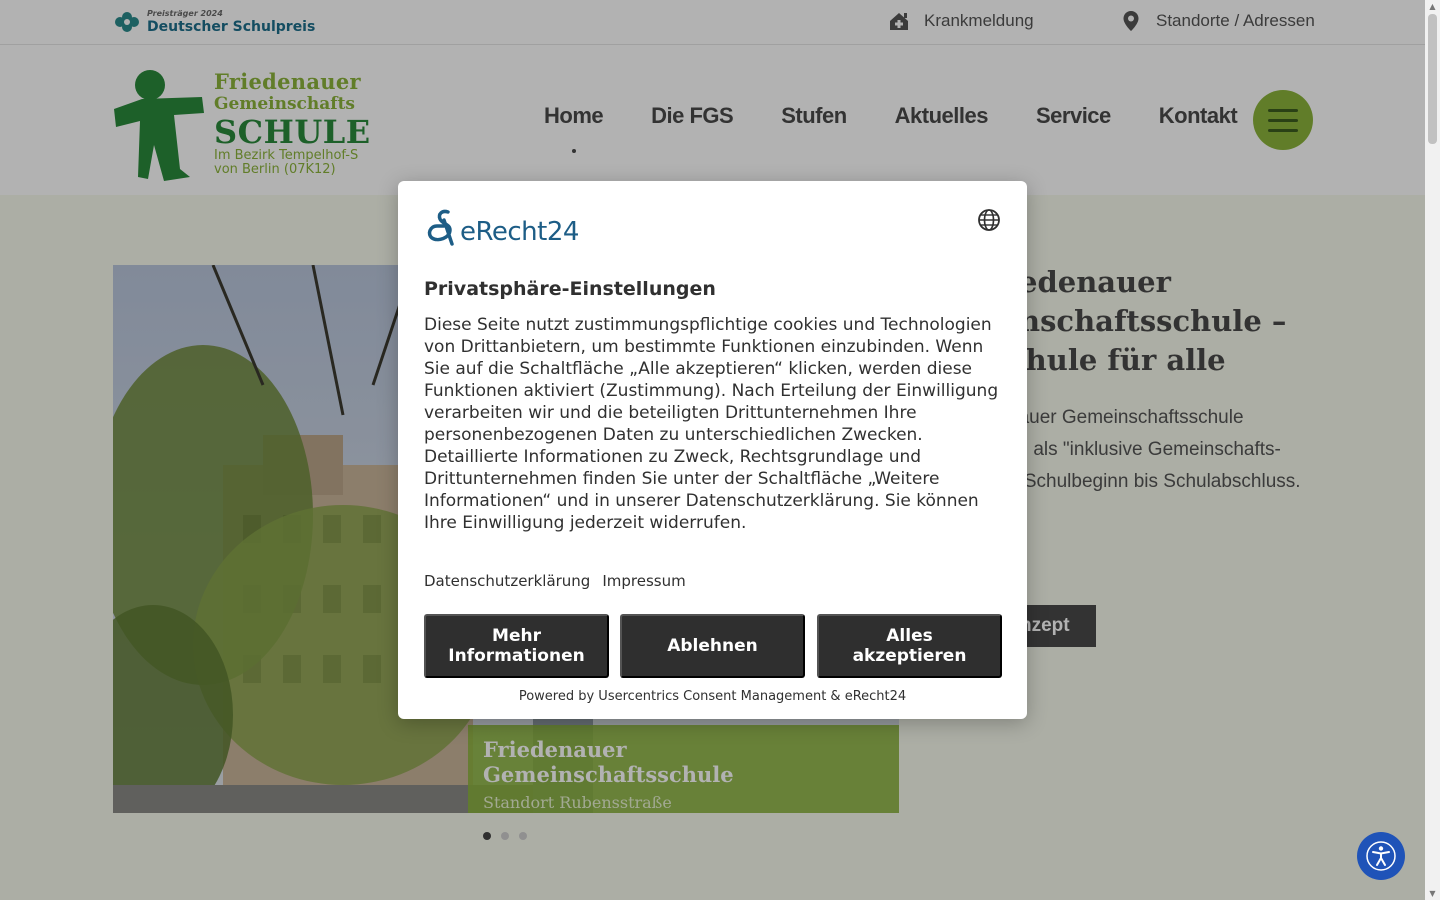 This screenshot has height=900, width=1440. Describe the element at coordinates (516, 646) in the screenshot. I see `more-info-button: Mehr Informationen` at that location.